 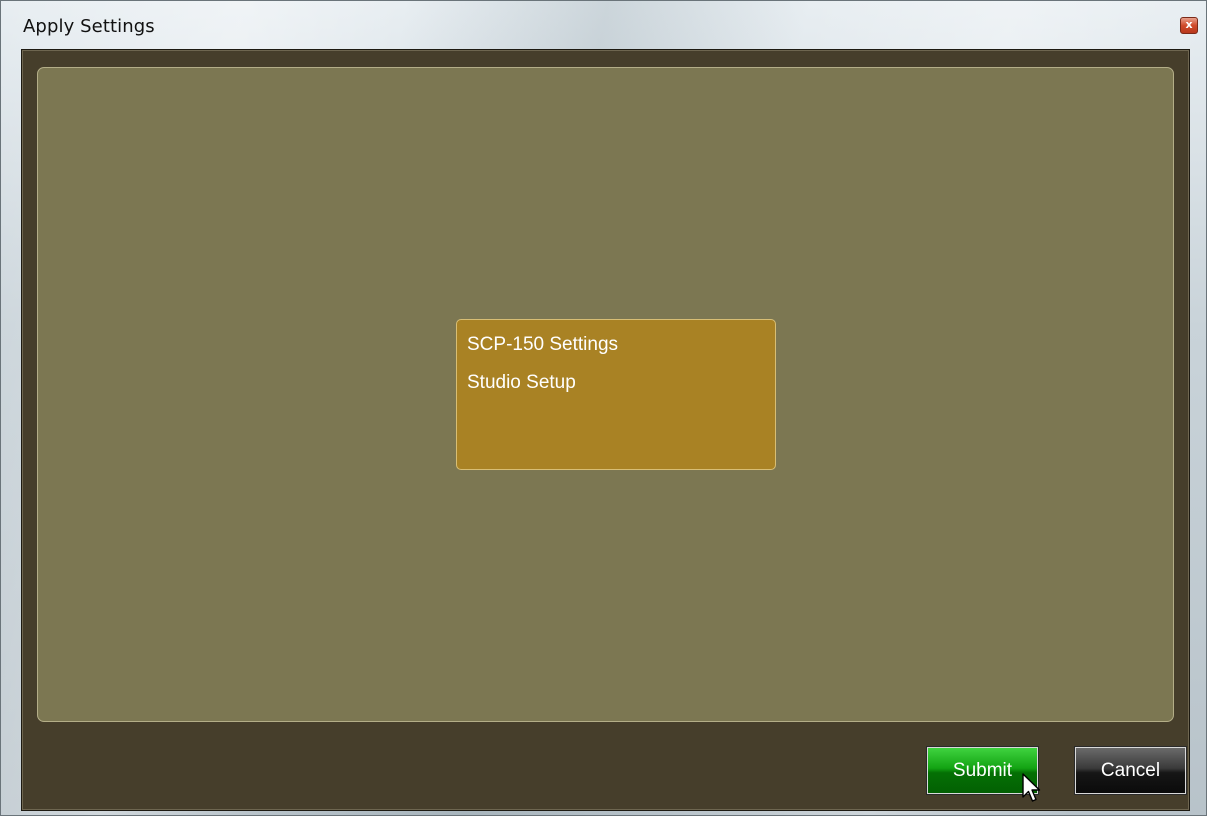 What do you see at coordinates (604, 24) in the screenshot?
I see `title-bar: Apply Settings x` at bounding box center [604, 24].